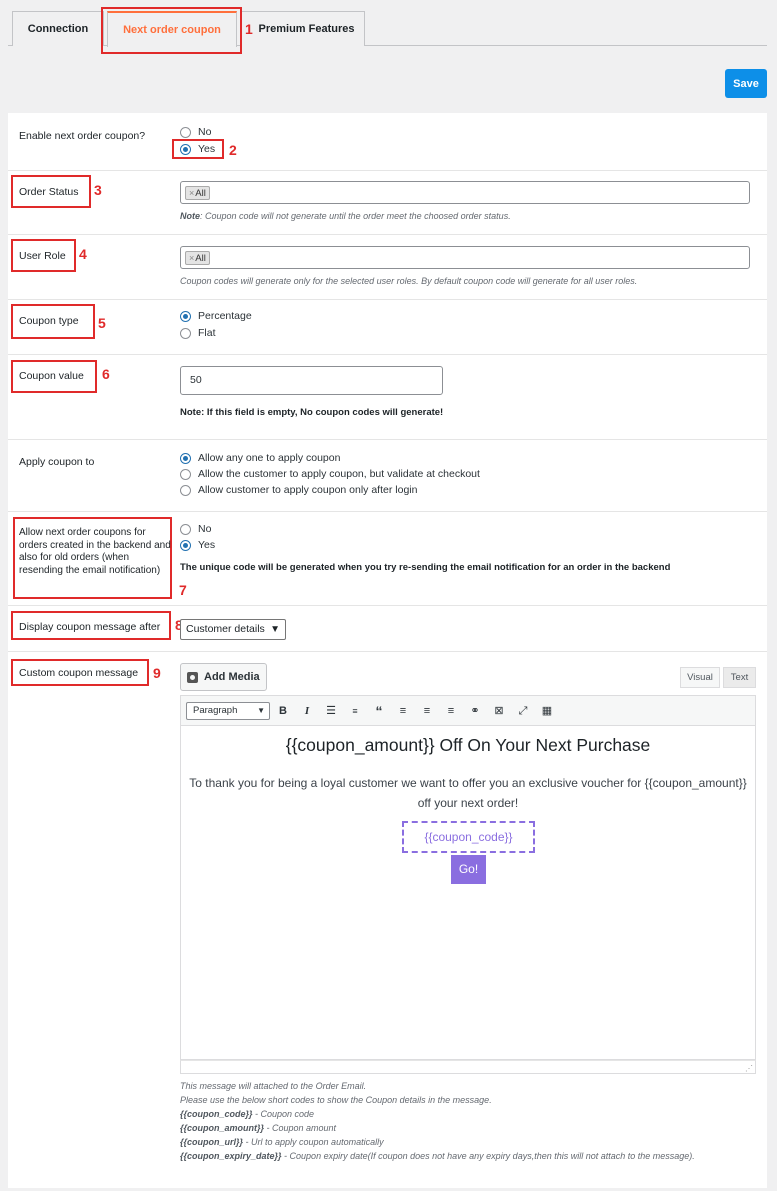  I want to click on enable-yes-radio: Yes, so click(197, 149).